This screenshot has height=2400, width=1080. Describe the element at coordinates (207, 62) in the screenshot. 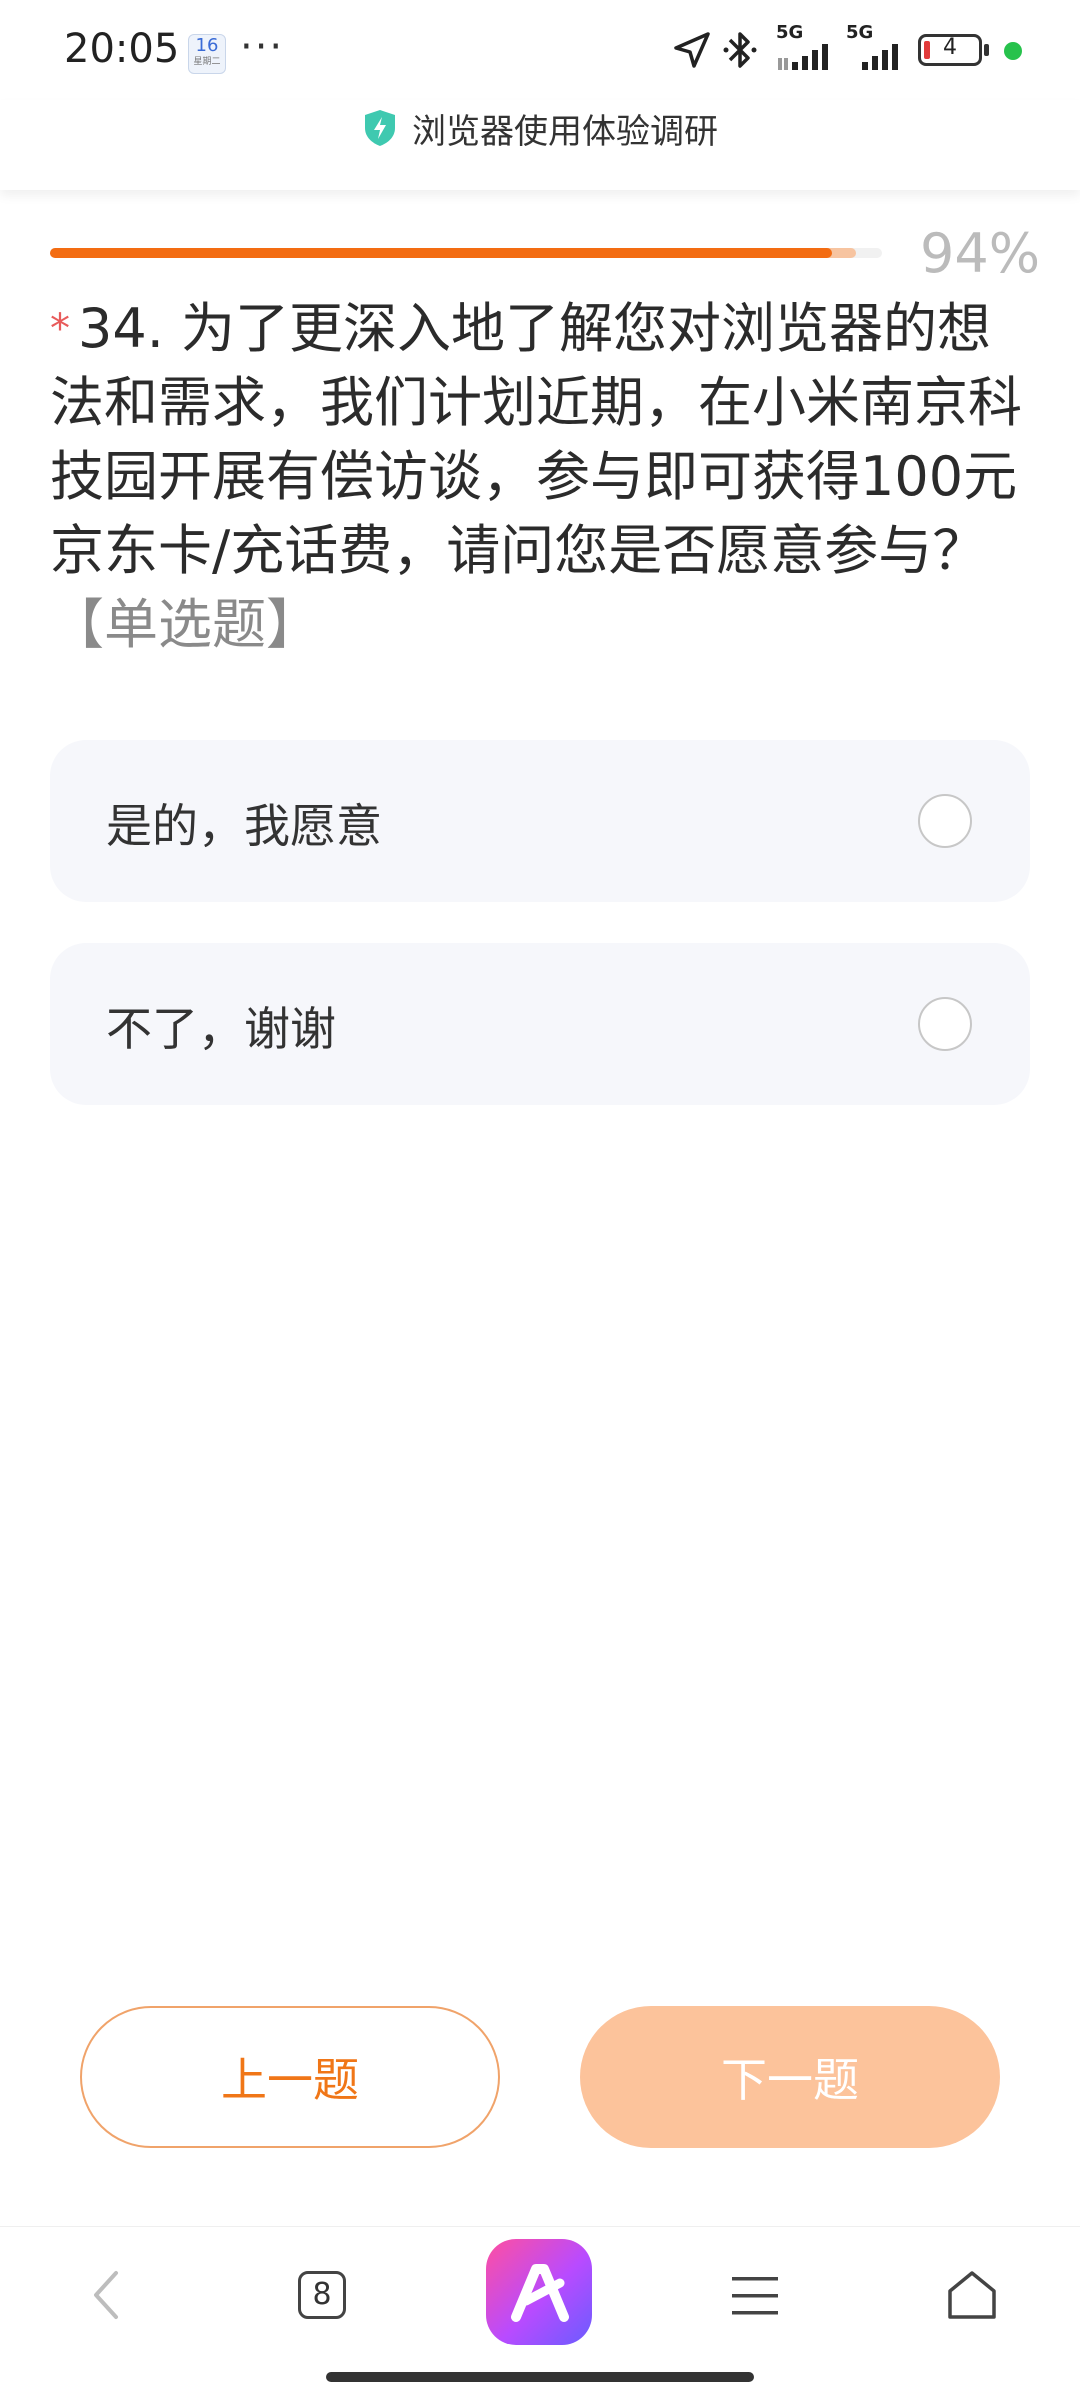

I see `calendar-weekday: 星期二` at that location.